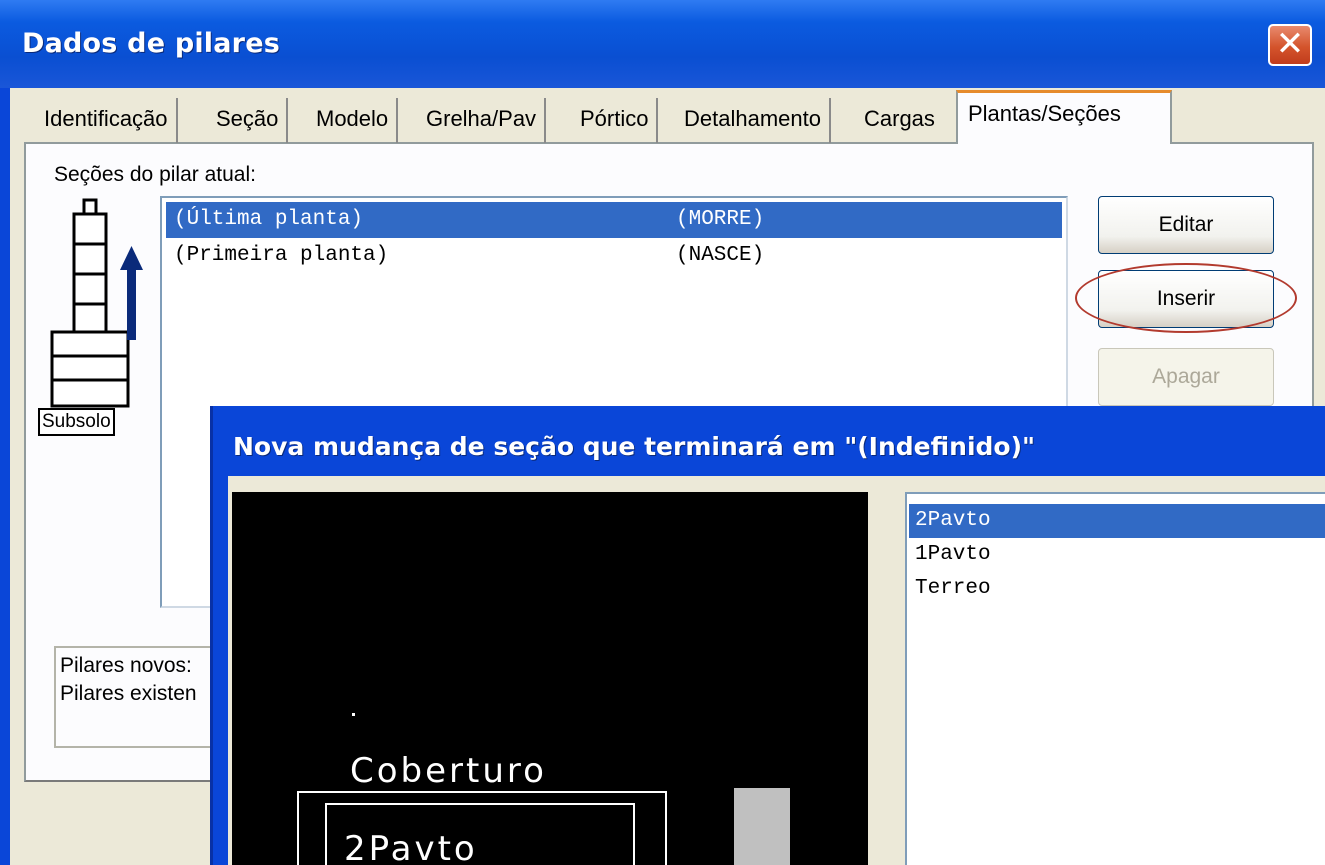  What do you see at coordinates (151, 43) in the screenshot?
I see `window-title: Dados de pilares` at bounding box center [151, 43].